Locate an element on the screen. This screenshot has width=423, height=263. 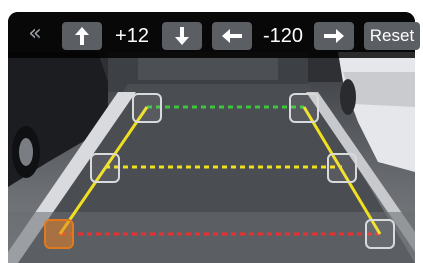
move-right-button is located at coordinates (334, 36).